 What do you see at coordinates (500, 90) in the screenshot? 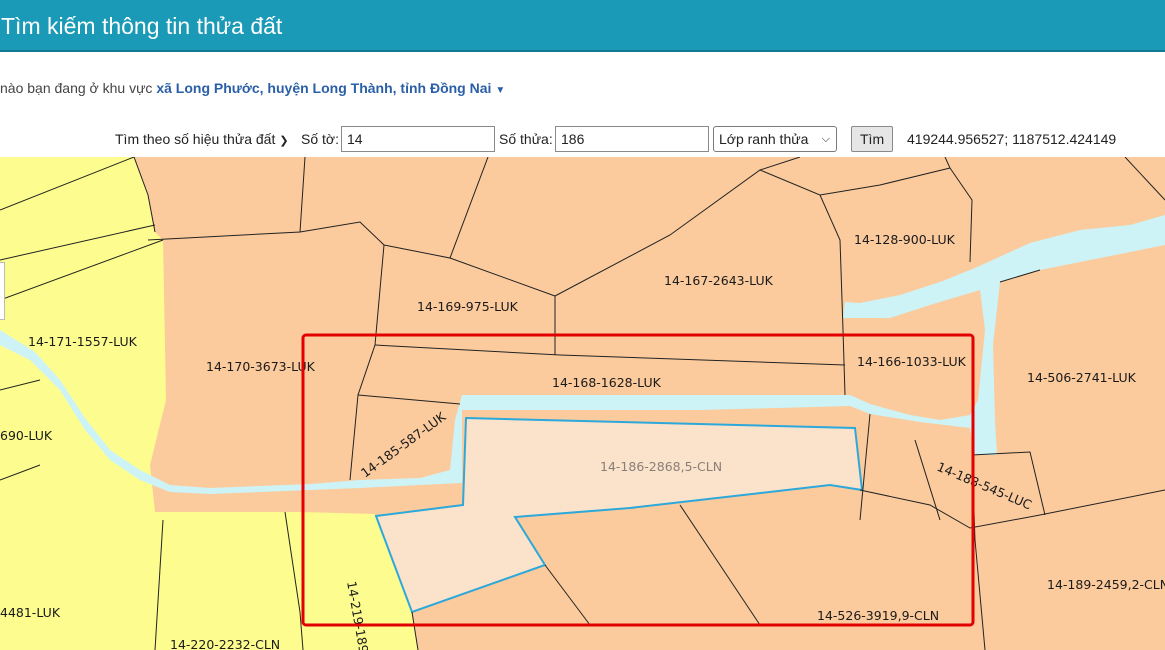
I see `caret-down-icon: ▼` at bounding box center [500, 90].